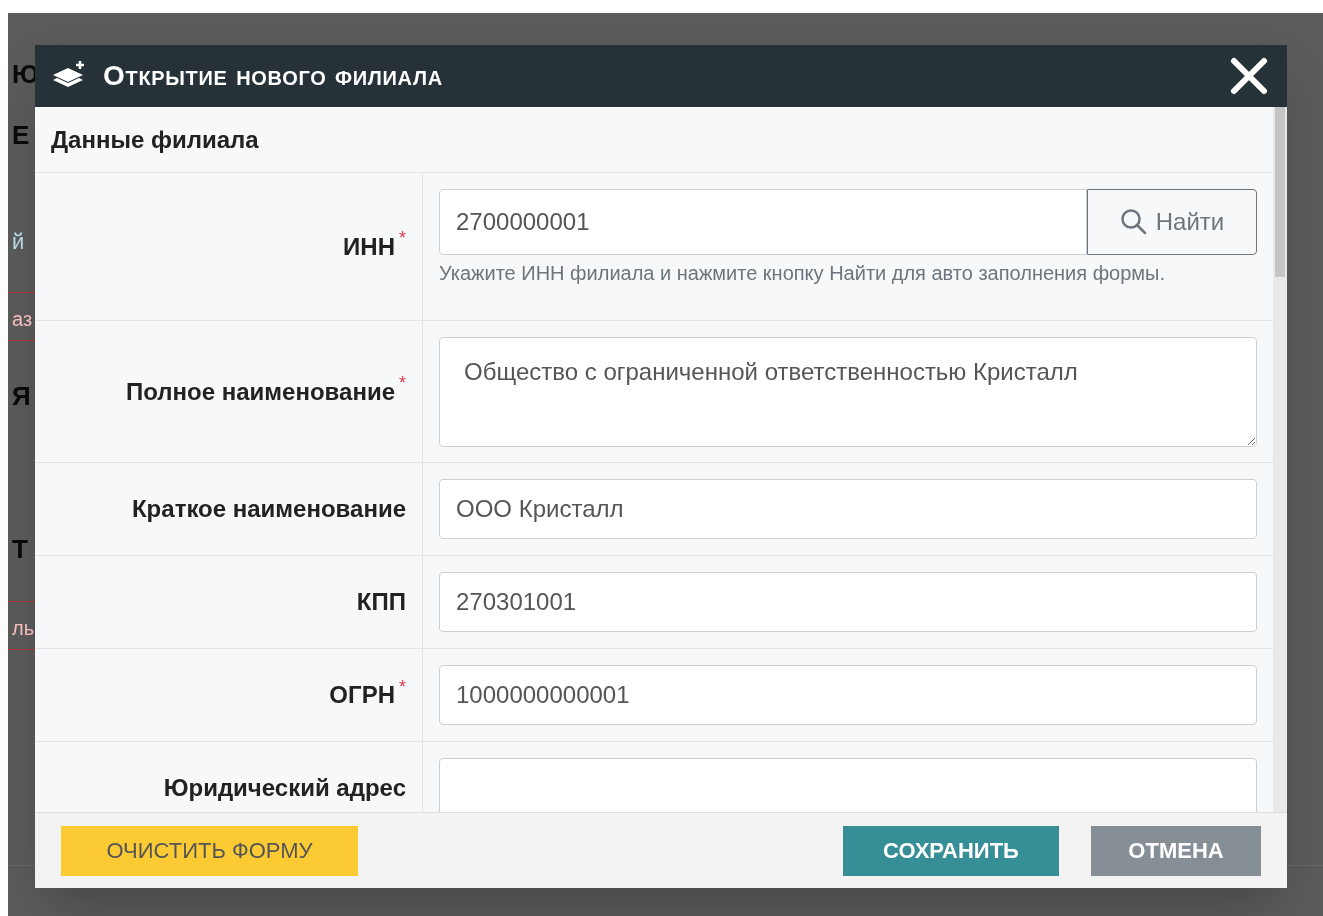  Describe the element at coordinates (22, 319) in the screenshot. I see `page-tab: аз` at that location.